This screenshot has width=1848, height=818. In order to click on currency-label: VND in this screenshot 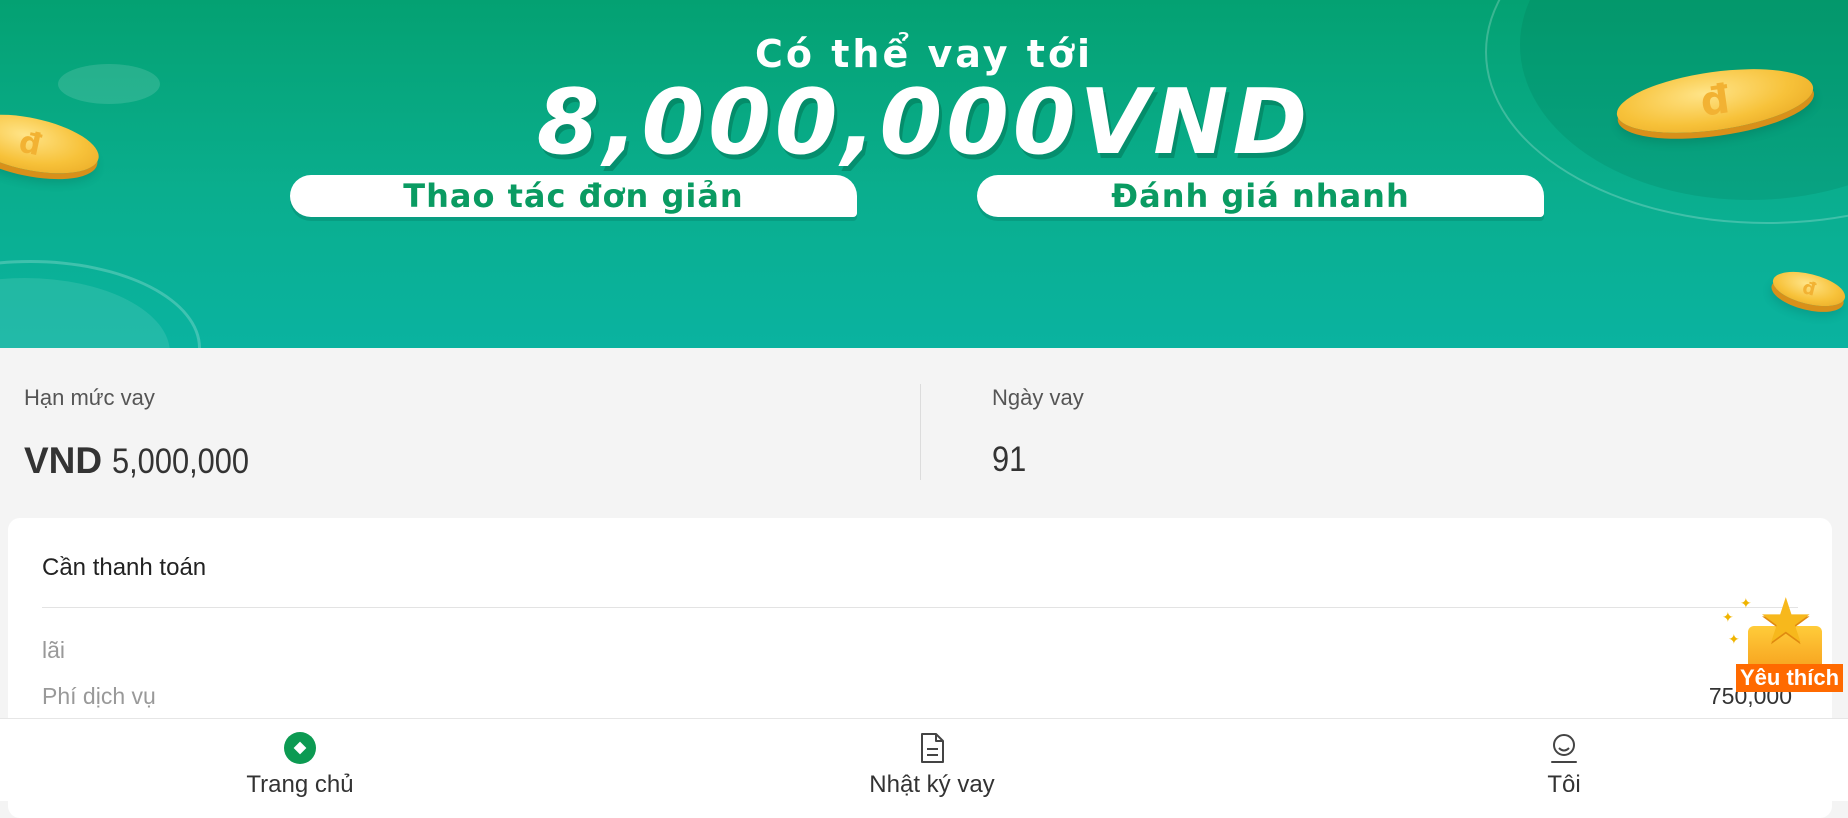, I will do `click(63, 460)`.